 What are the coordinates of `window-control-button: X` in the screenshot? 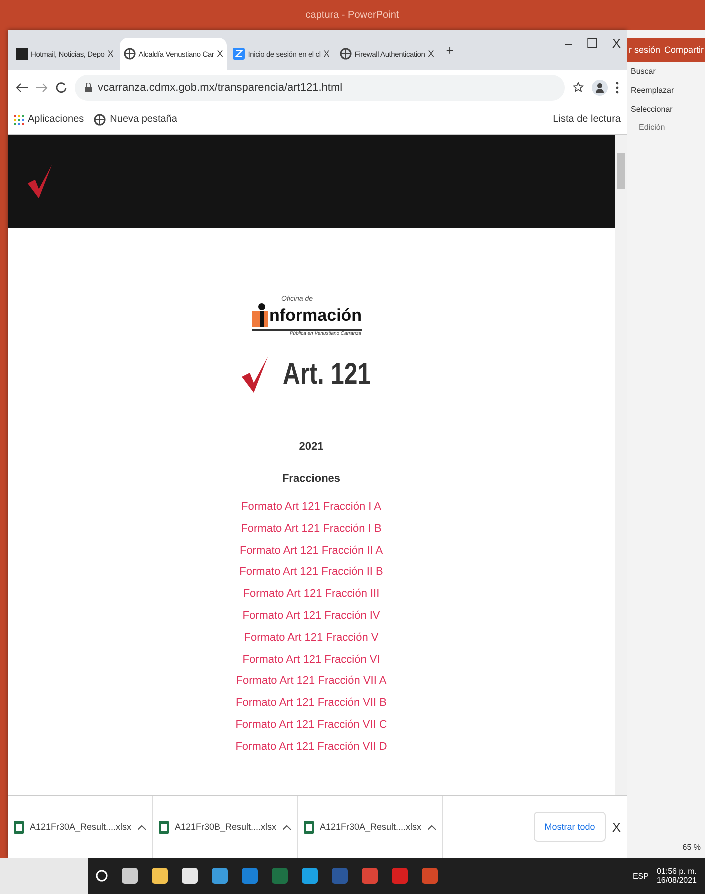 It's located at (616, 40).